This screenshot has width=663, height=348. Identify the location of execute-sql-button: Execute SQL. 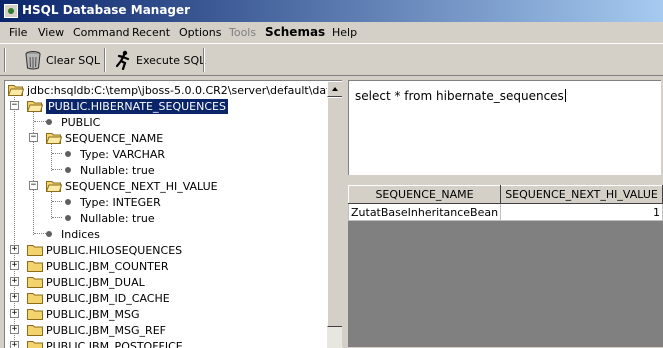
(159, 60).